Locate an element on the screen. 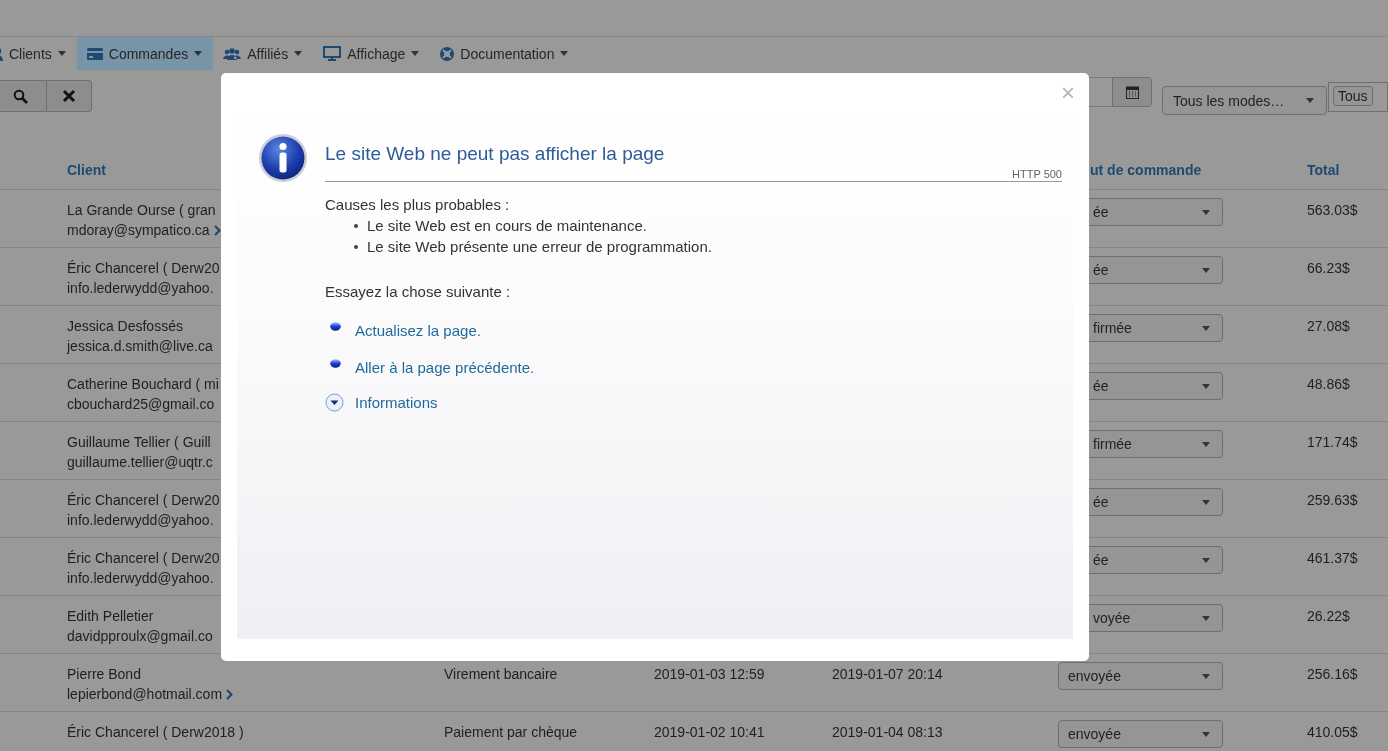  monitor-icon is located at coordinates (332, 53).